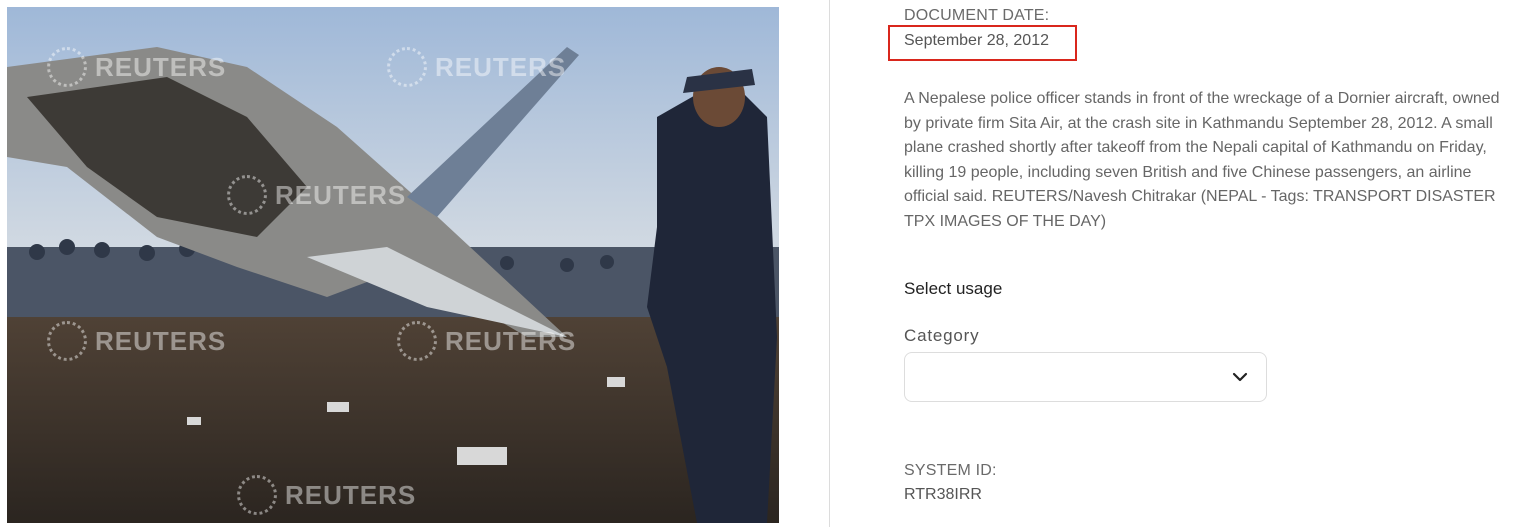  I want to click on system-id-value: RTR38IRR, so click(943, 494).